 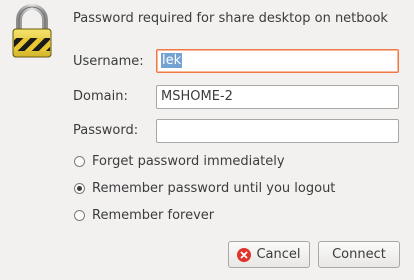 What do you see at coordinates (277, 131) in the screenshot?
I see `password-field` at bounding box center [277, 131].